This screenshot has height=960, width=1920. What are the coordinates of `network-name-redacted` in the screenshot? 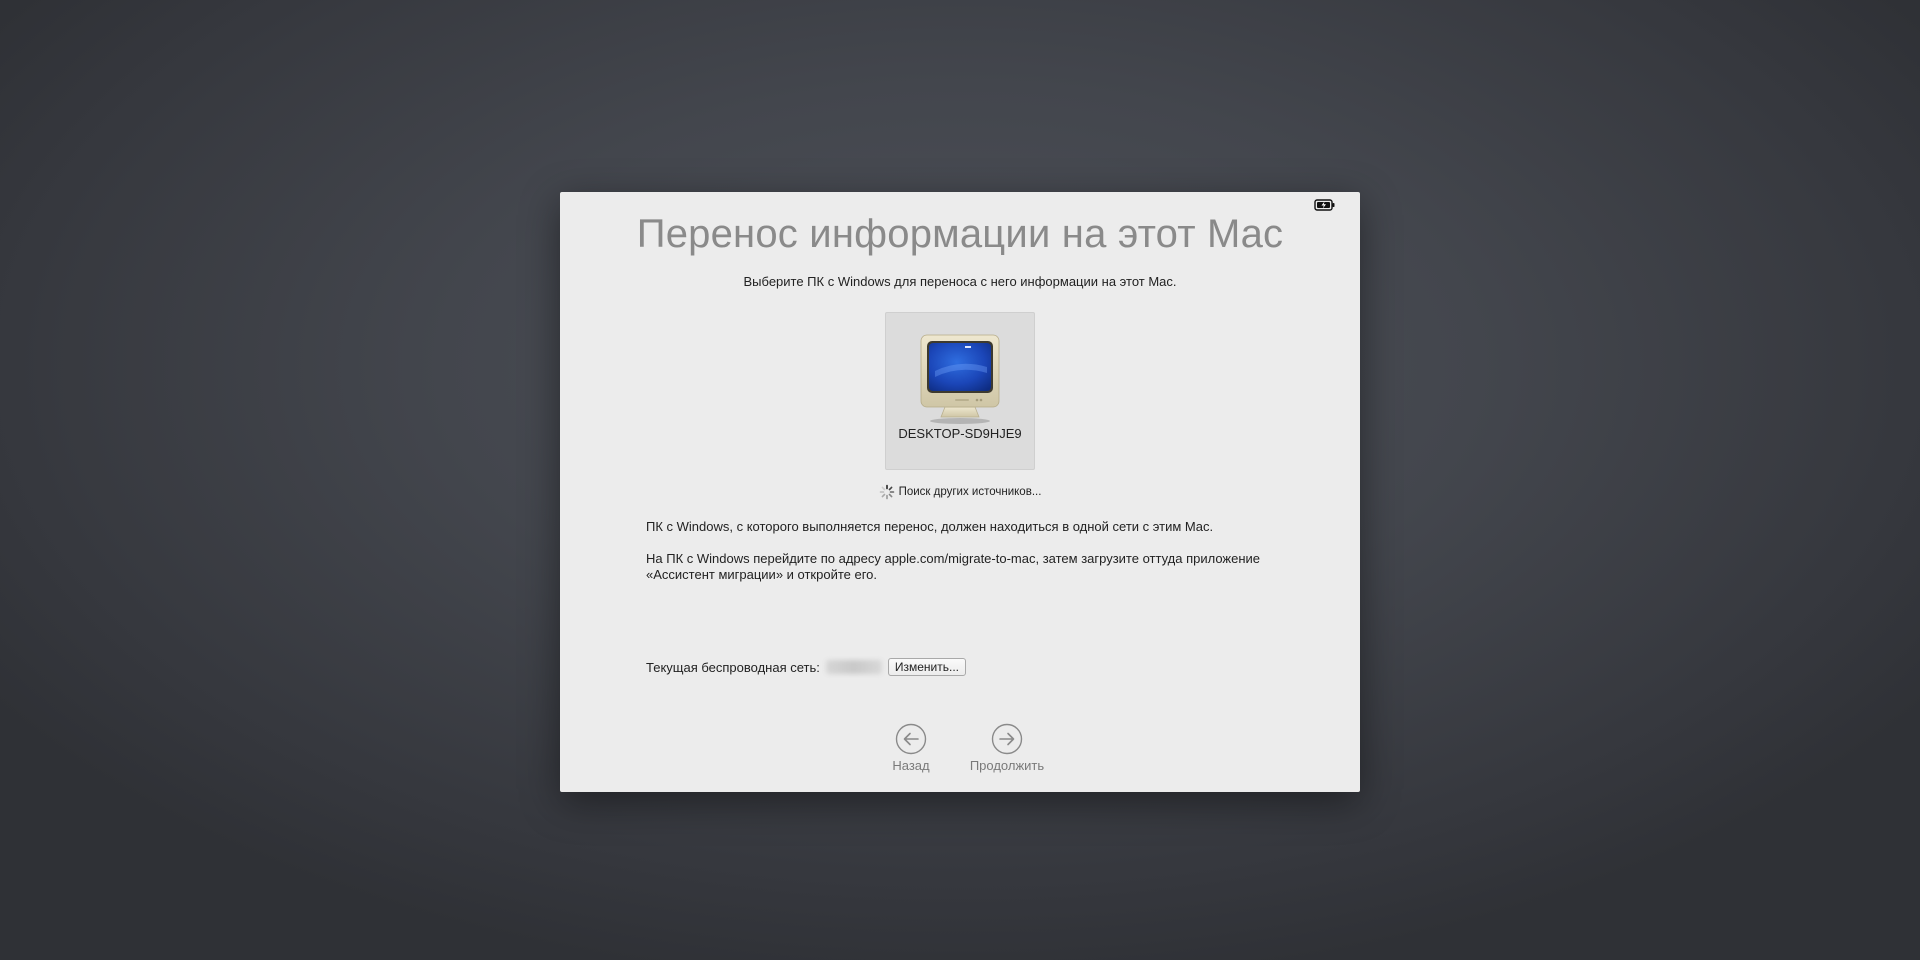 It's located at (853, 667).